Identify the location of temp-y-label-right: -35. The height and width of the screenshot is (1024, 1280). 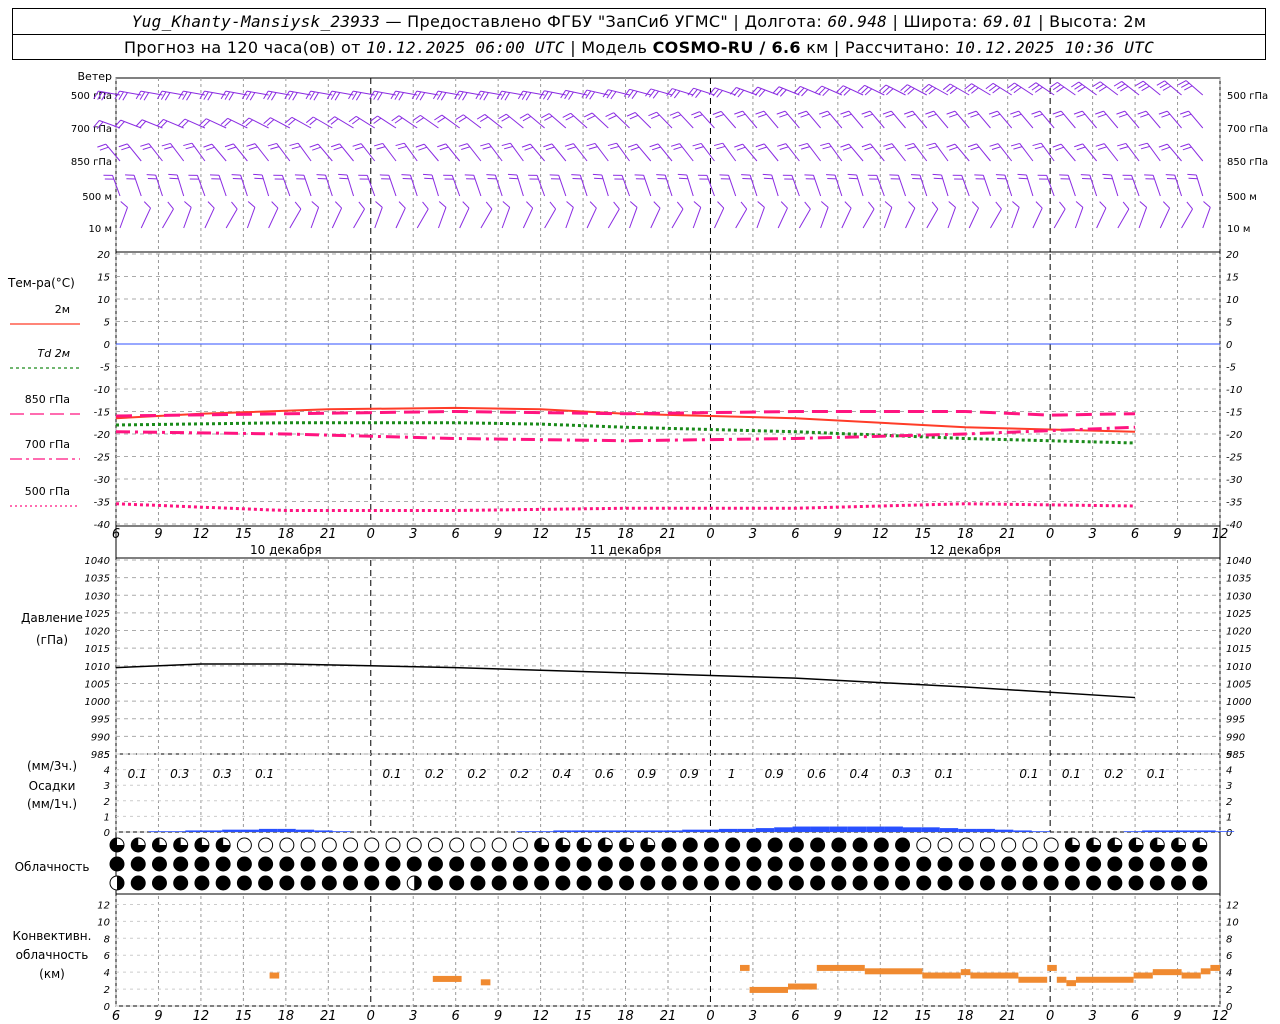
(1234, 503).